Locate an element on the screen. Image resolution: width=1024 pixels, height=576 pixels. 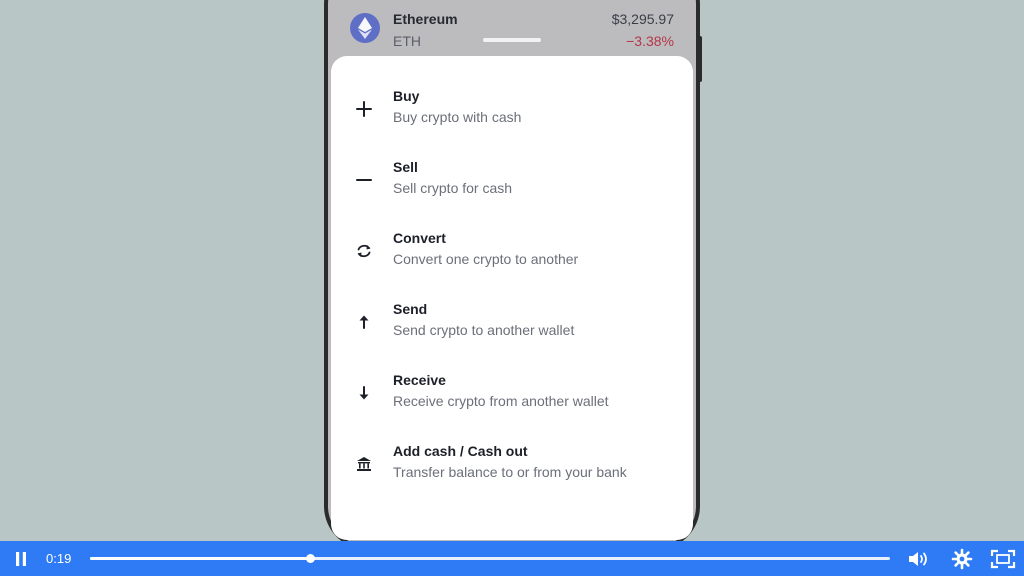
progress-fill is located at coordinates (200, 558).